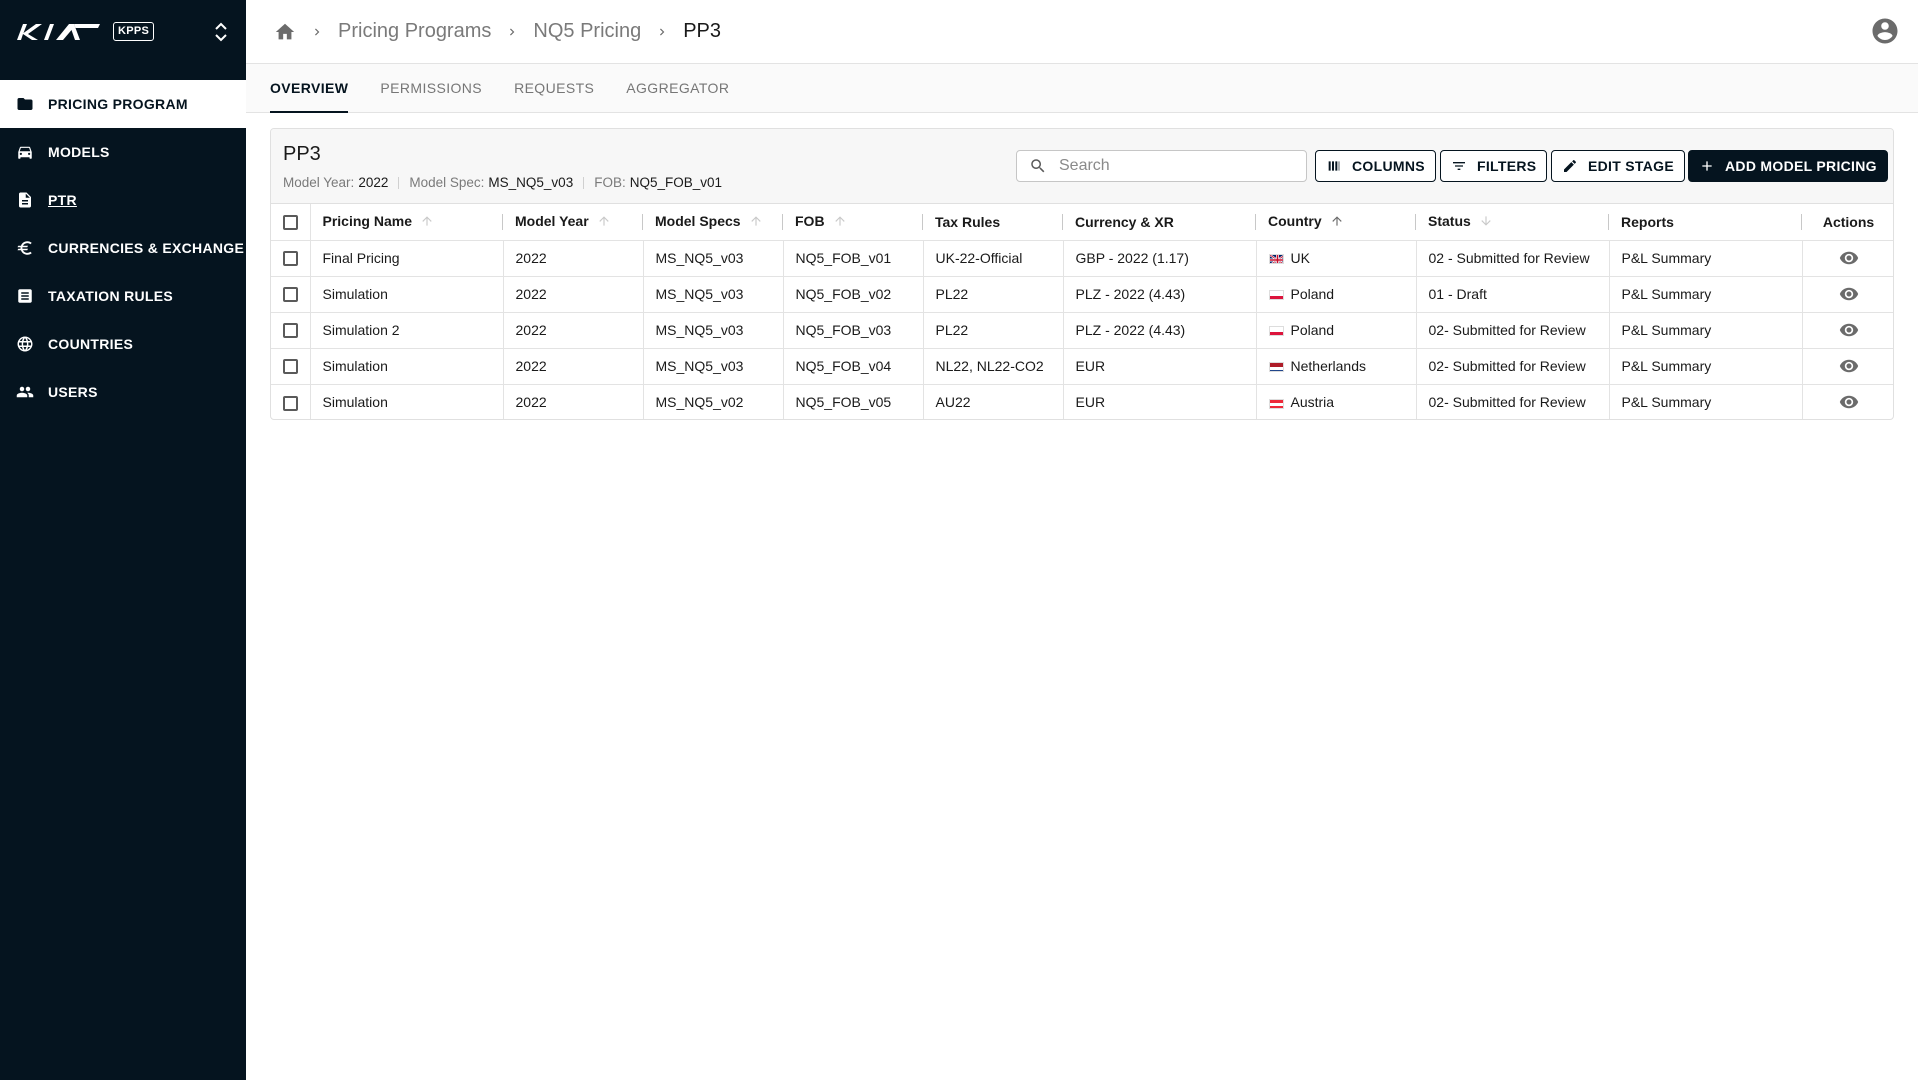  Describe the element at coordinates (1512, 222) in the screenshot. I see `column-header-status: Status` at that location.